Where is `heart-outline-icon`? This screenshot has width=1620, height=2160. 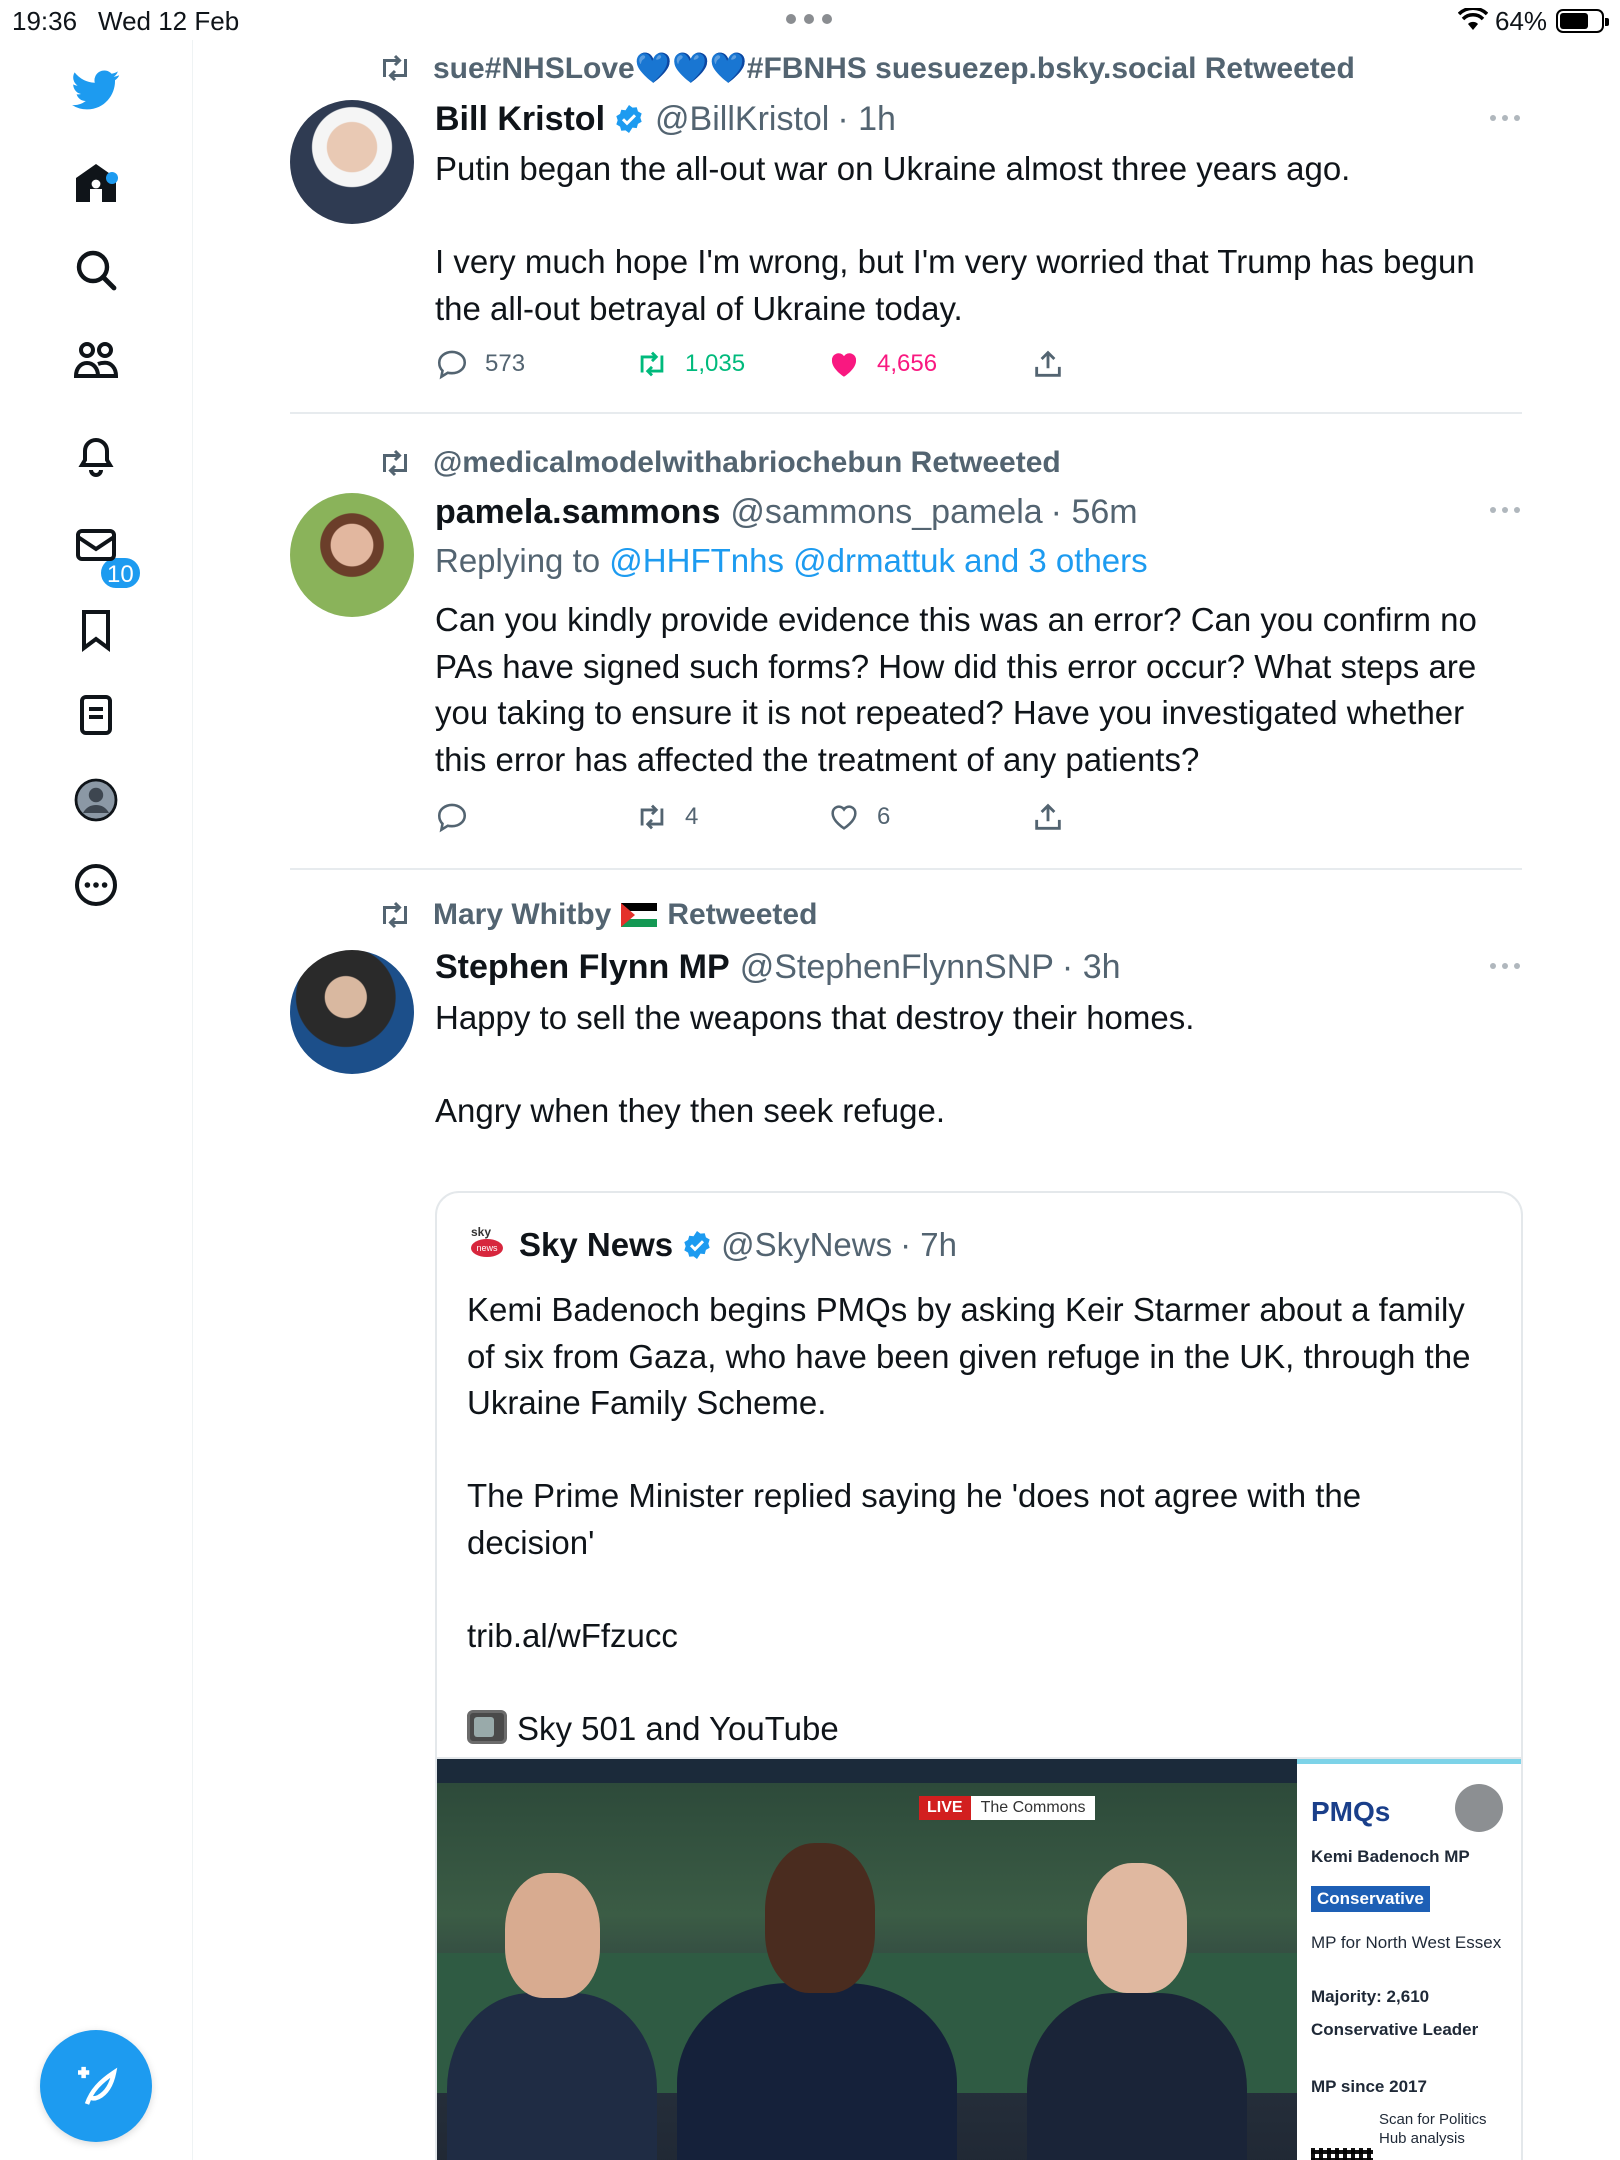 heart-outline-icon is located at coordinates (844, 817).